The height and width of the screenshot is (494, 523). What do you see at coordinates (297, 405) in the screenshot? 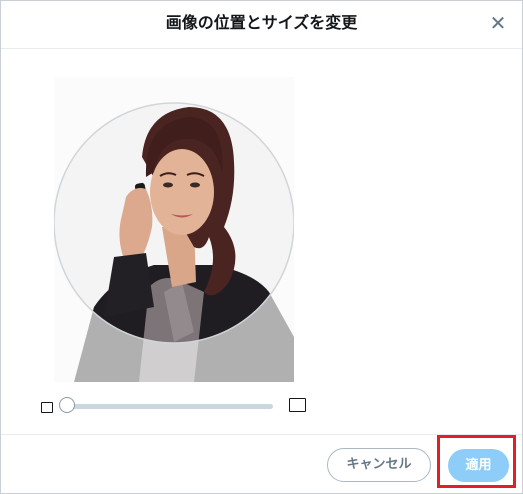
I see `large-image-icon` at bounding box center [297, 405].